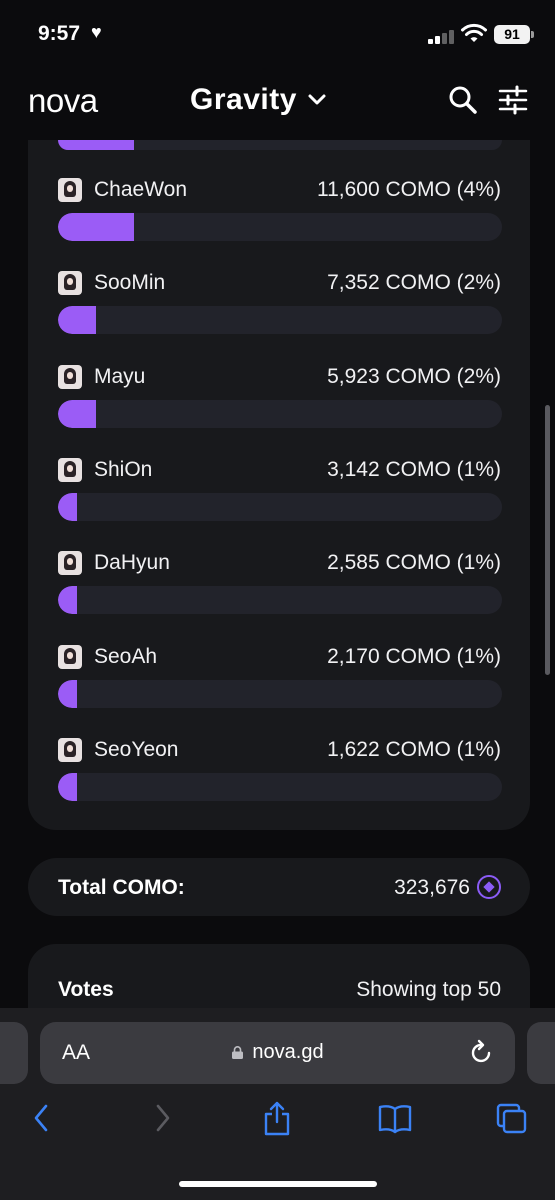 The image size is (555, 1200). I want to click on member-row: SooMin 7,352 COMO (2%), so click(279, 284).